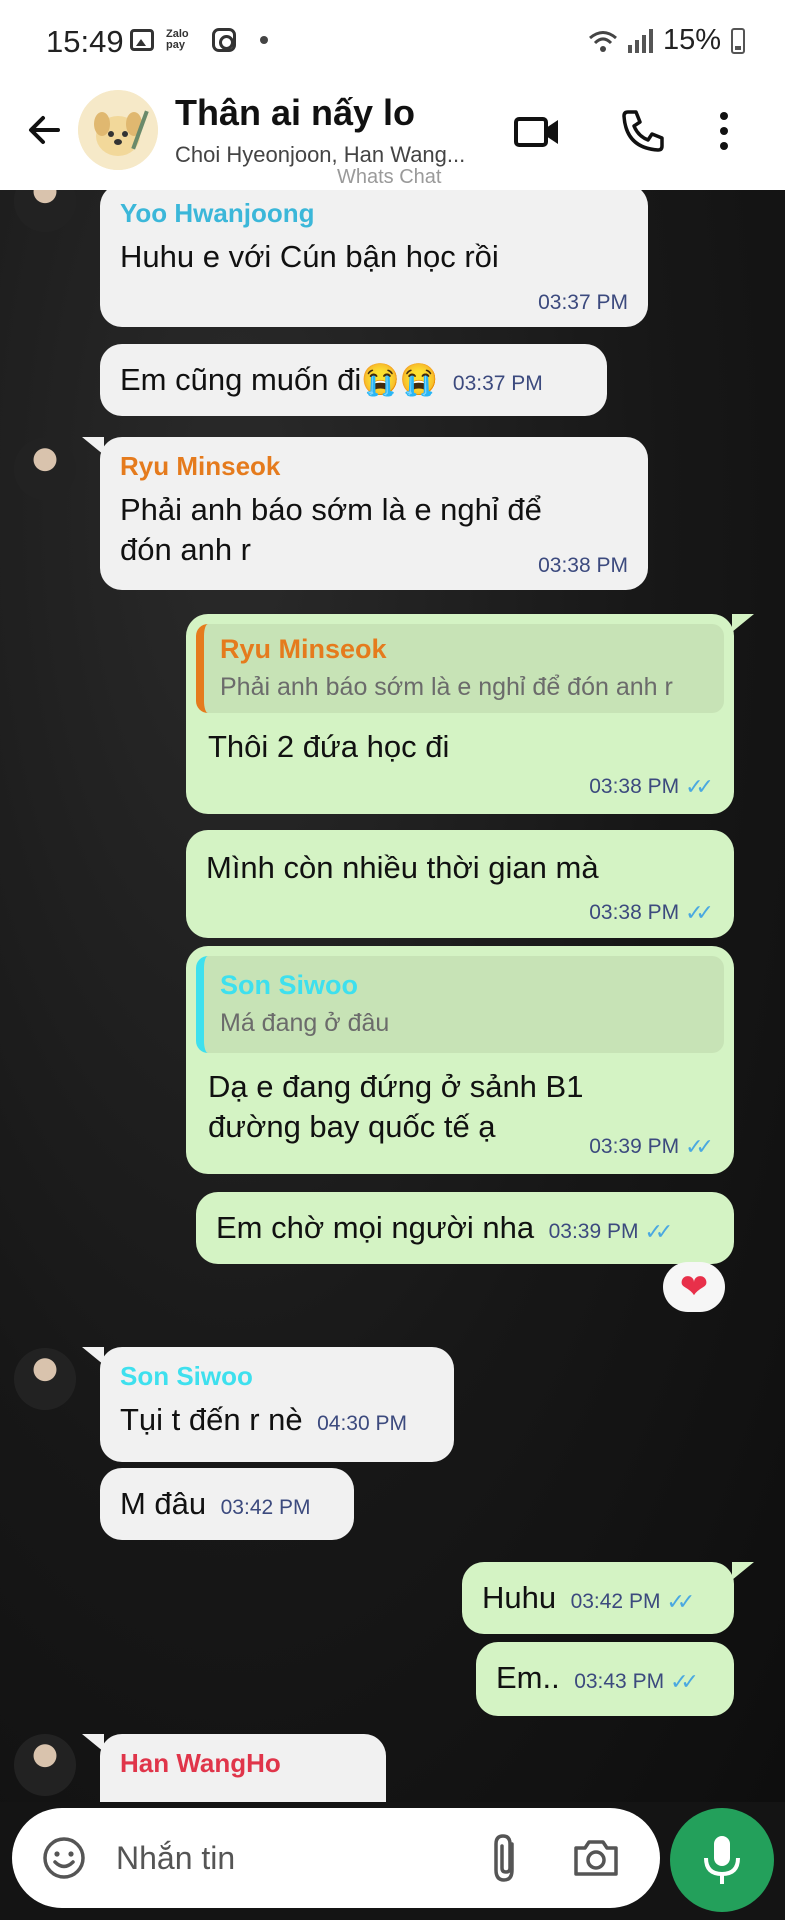 The image size is (785, 1920). What do you see at coordinates (362, 1423) in the screenshot?
I see `message-time: 04:30 PM` at bounding box center [362, 1423].